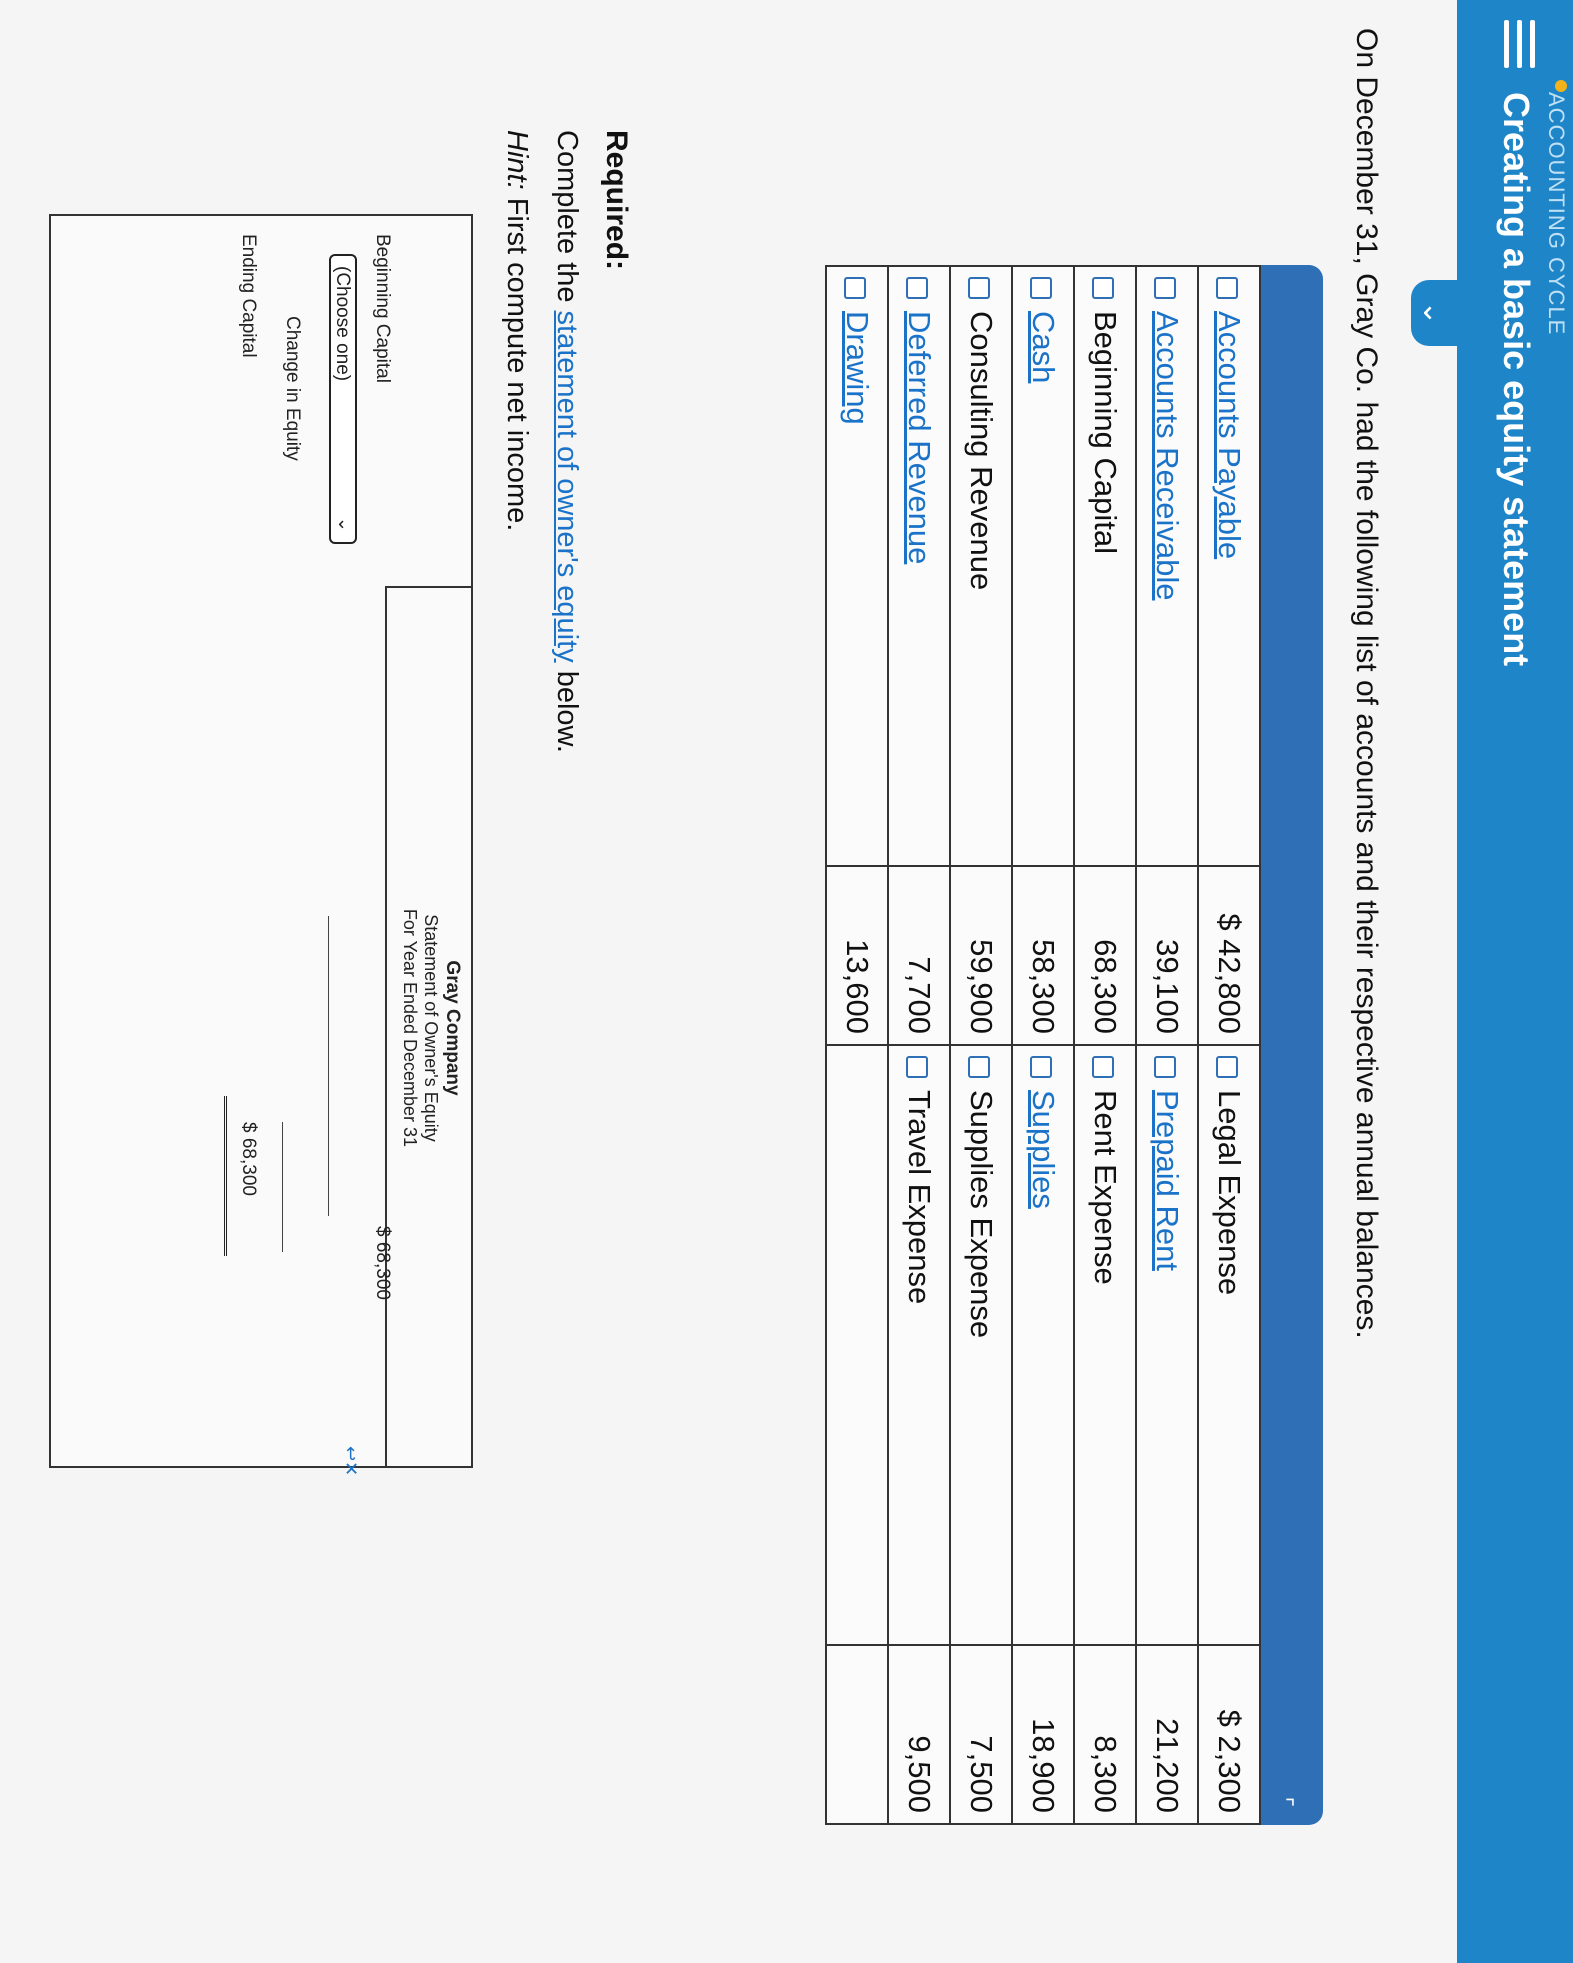 This screenshot has width=1573, height=1963. Describe the element at coordinates (1105, 566) in the screenshot. I see `left-account-cell: Beginning Capital` at that location.